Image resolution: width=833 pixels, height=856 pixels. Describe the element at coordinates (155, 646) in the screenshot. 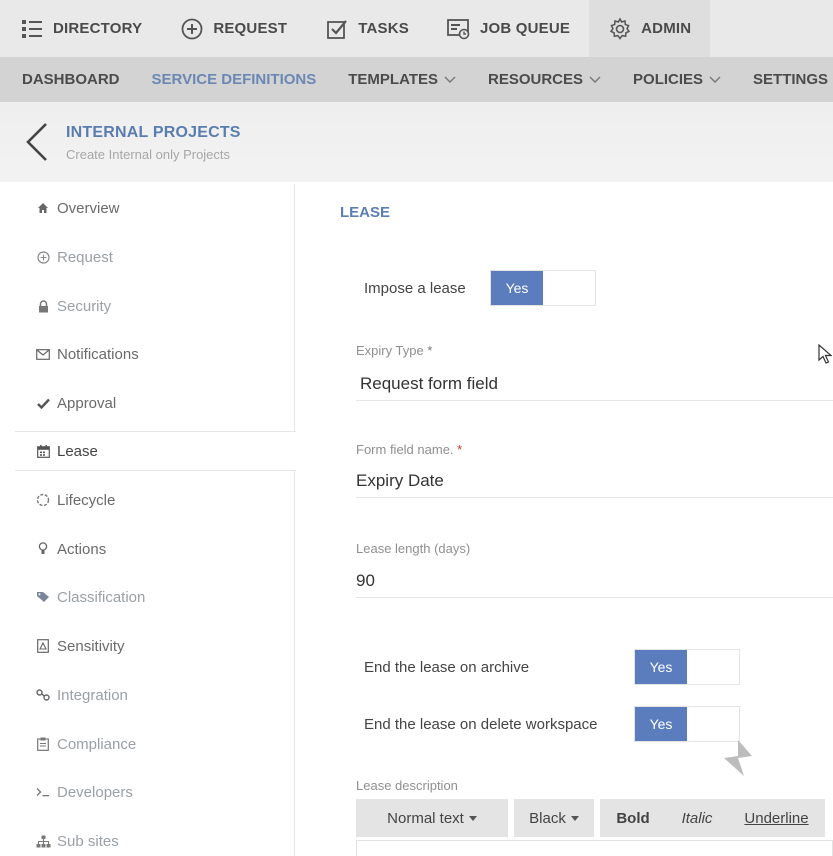

I see `sidebar-item-sensitivity: Sensitivity` at that location.